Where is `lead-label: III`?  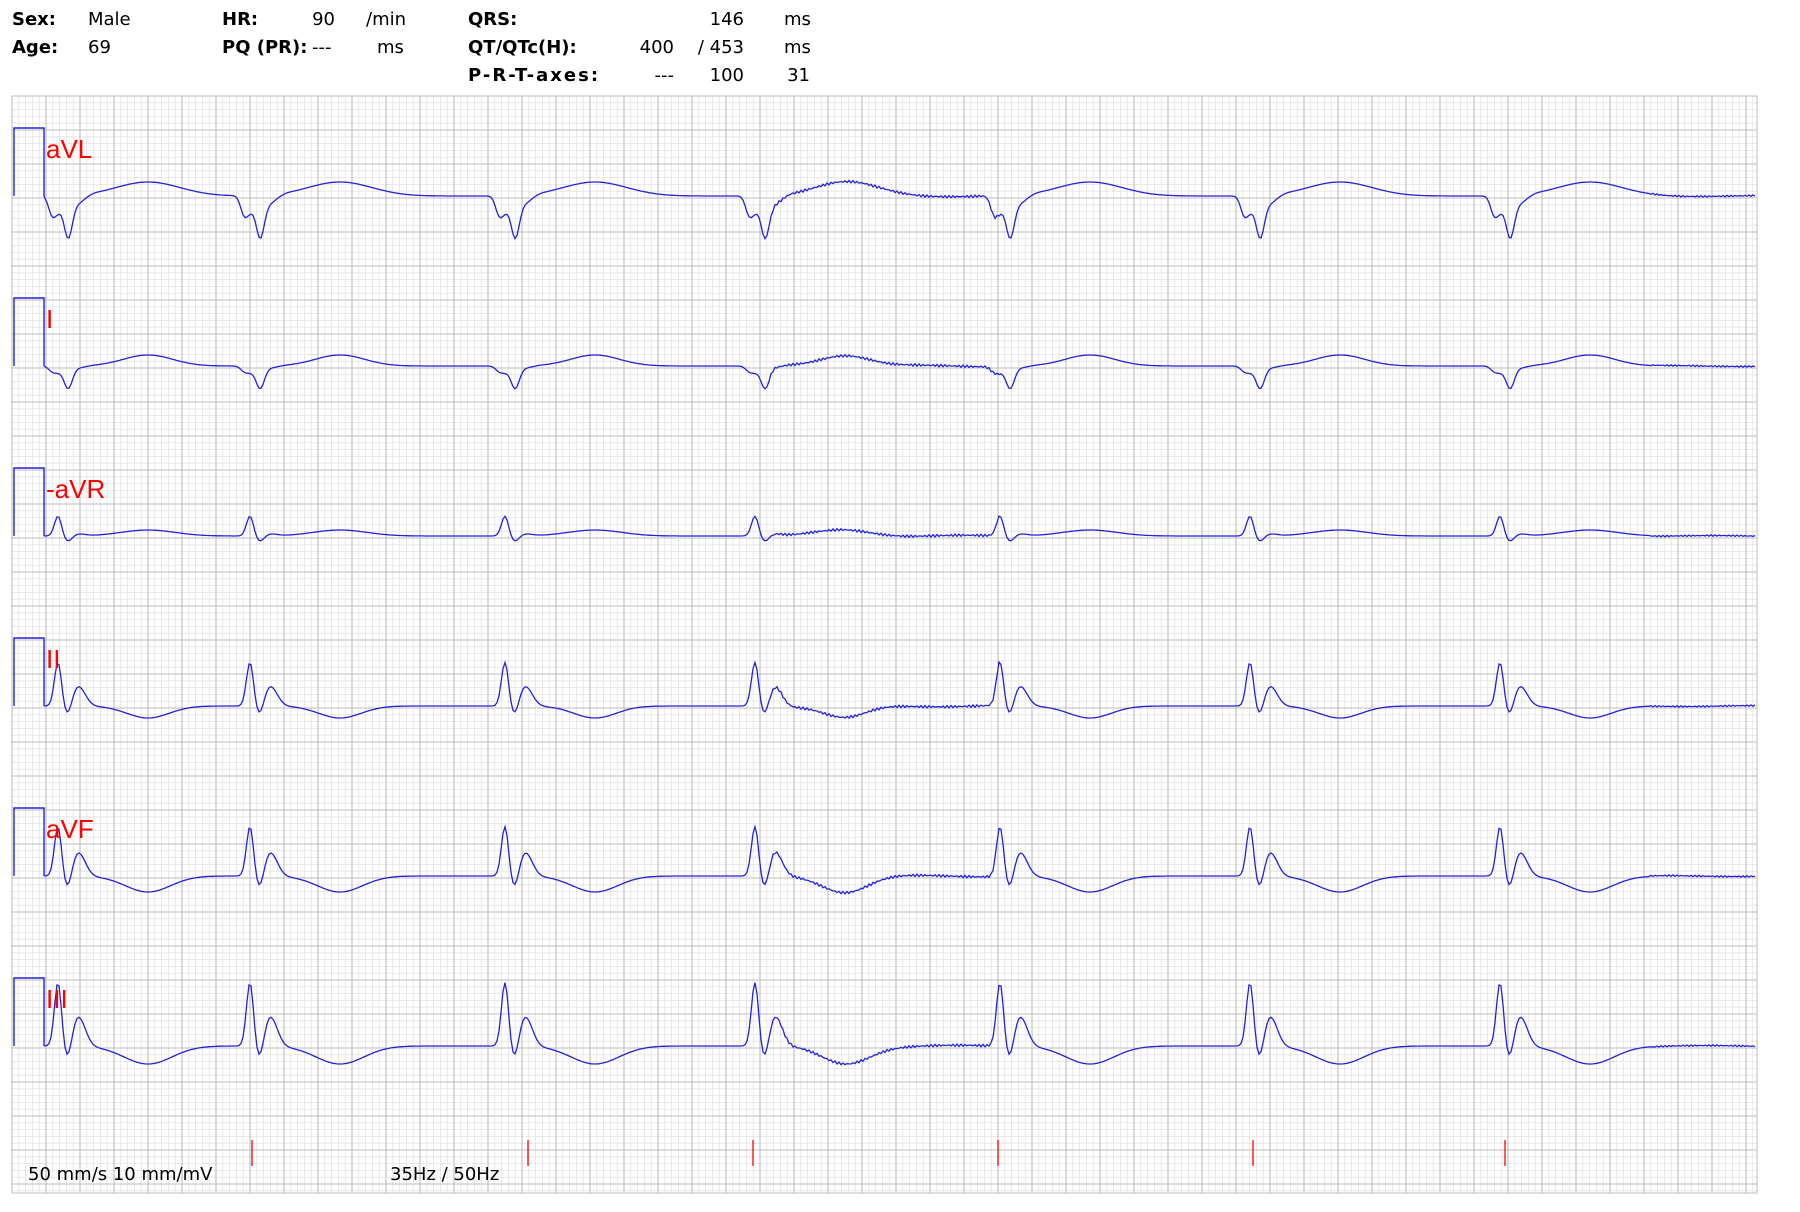 lead-label: III is located at coordinates (57, 999).